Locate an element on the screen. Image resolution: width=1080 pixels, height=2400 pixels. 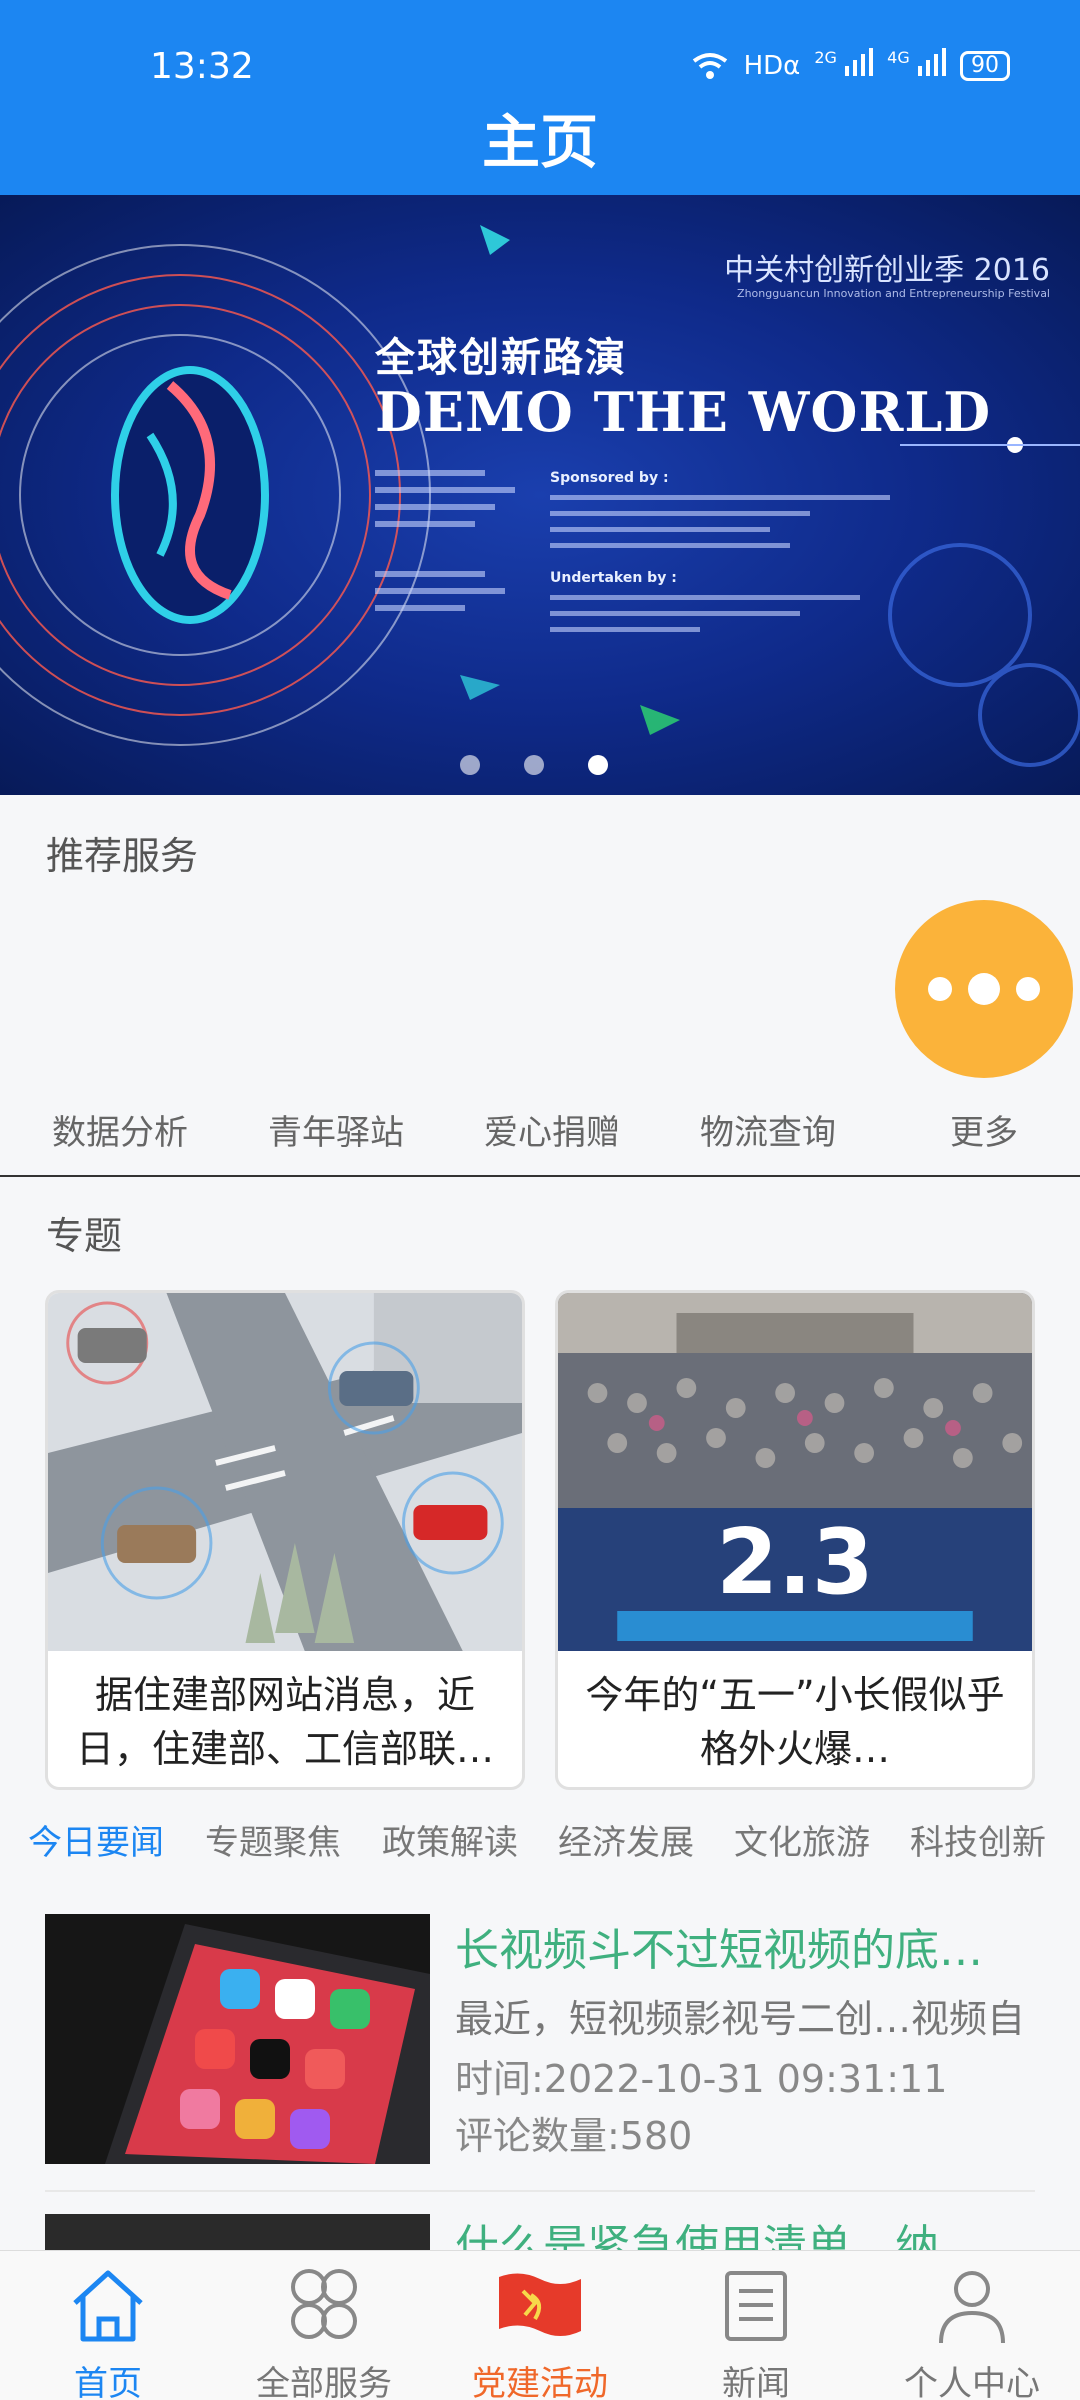
service-logistics: 物流查询 is located at coordinates (768, 1129).